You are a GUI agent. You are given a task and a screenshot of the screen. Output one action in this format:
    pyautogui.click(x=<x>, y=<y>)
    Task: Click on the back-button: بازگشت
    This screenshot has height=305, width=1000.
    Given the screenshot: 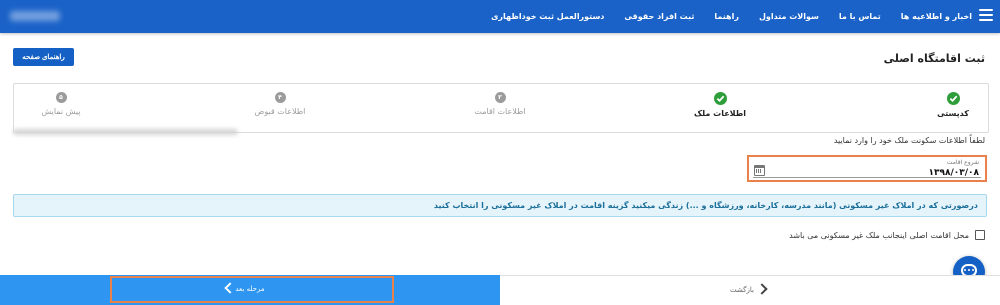 What is the action you would take?
    pyautogui.click(x=750, y=290)
    